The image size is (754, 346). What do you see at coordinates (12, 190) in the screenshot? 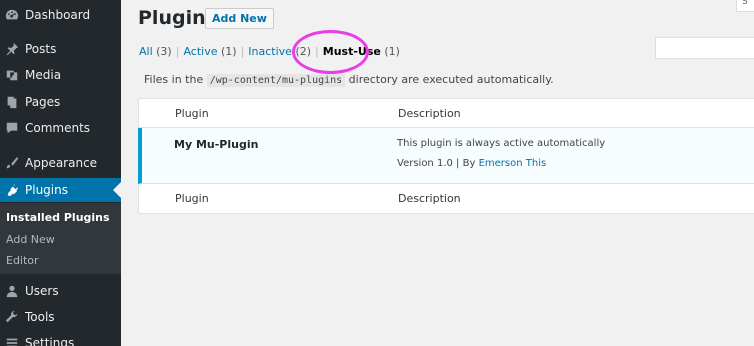
I see `plugin-icon` at bounding box center [12, 190].